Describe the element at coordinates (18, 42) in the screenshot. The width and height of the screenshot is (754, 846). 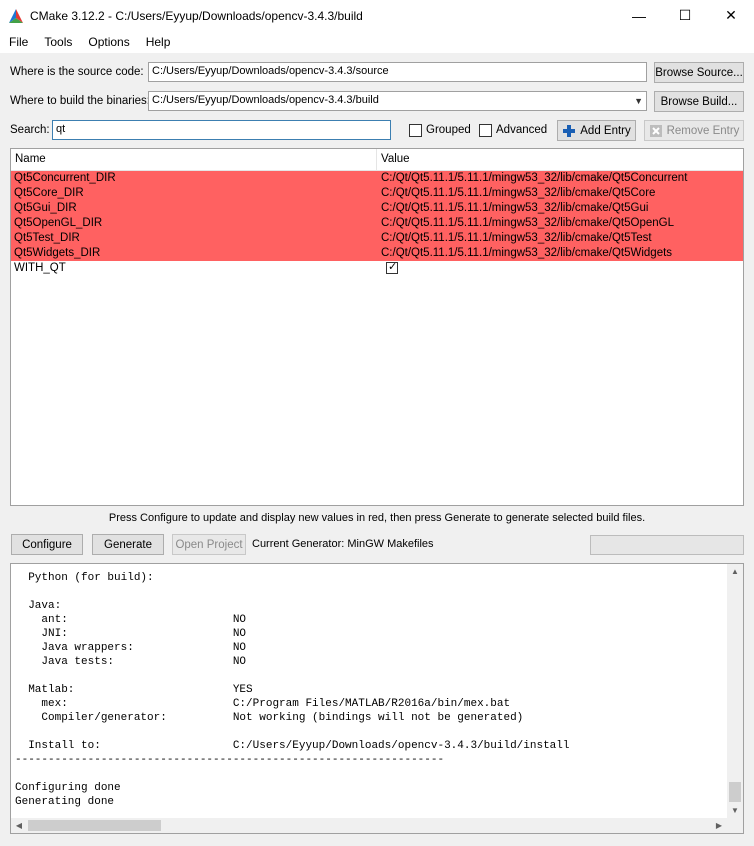
I see `menu-file: File` at that location.